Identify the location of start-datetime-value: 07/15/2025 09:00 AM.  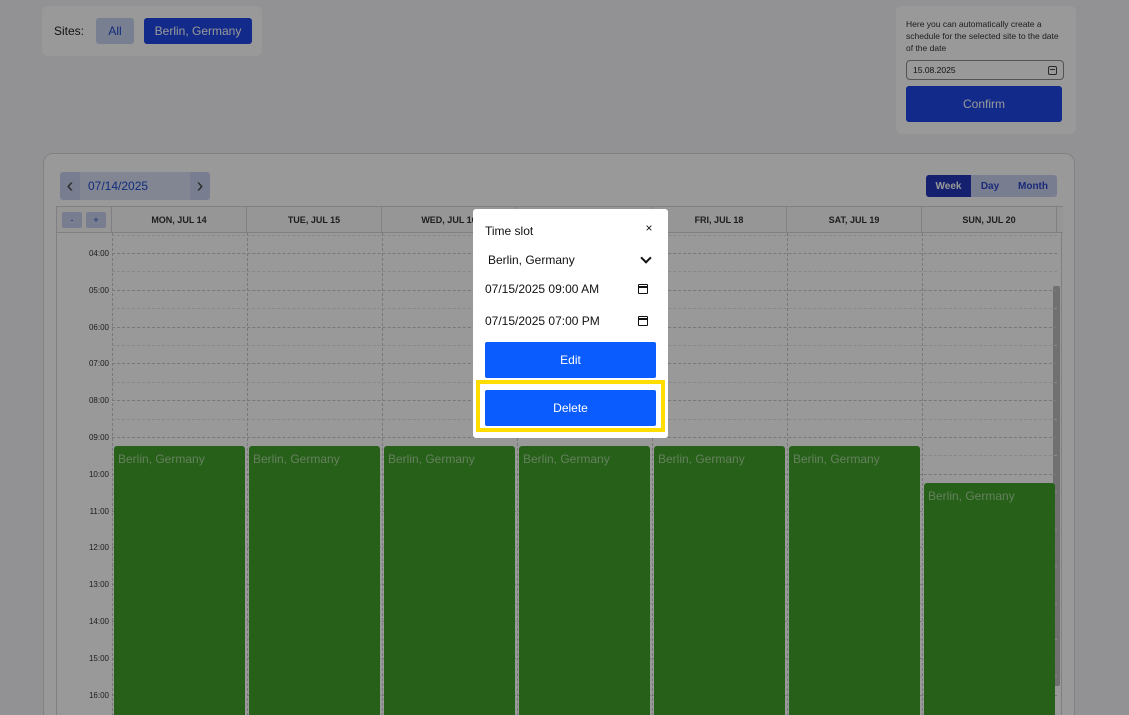
(542, 289).